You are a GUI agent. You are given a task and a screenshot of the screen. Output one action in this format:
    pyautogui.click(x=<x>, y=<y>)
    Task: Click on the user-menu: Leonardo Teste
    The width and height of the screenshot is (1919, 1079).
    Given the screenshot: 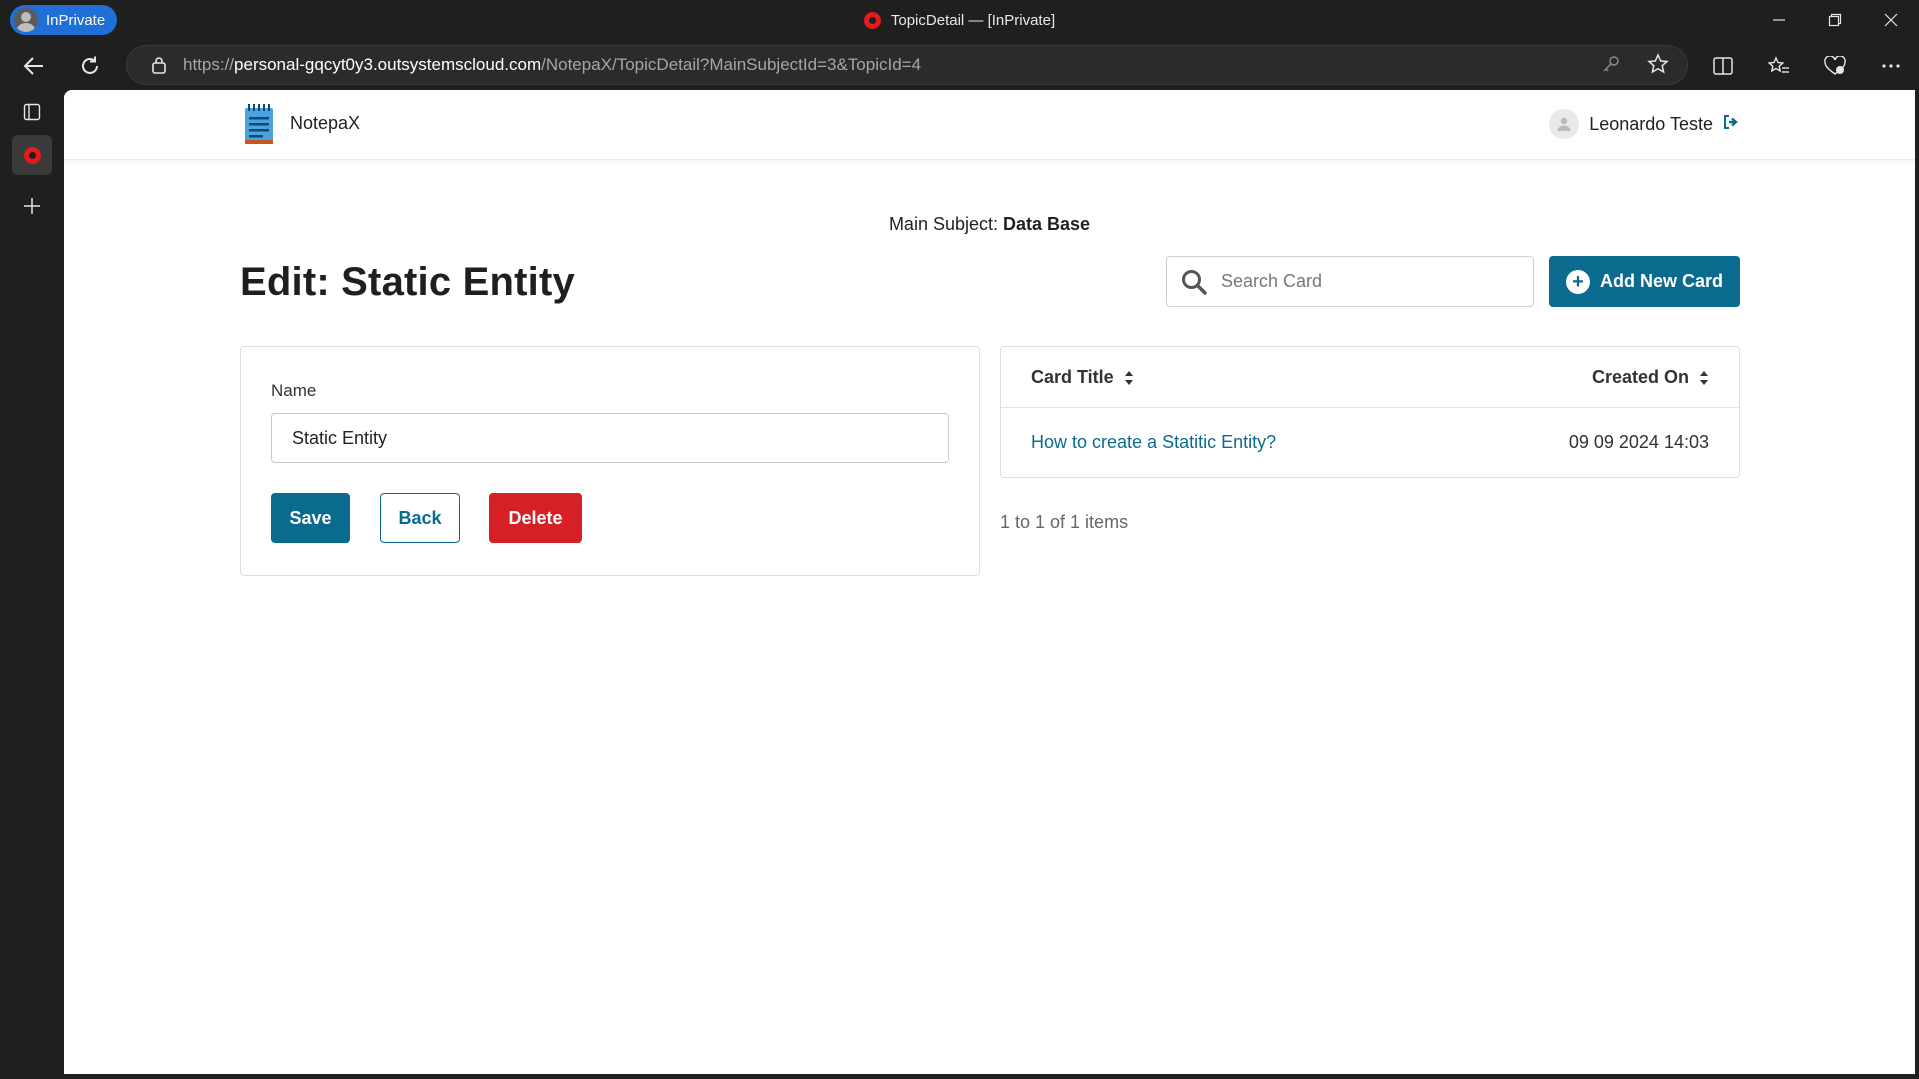 What is the action you would take?
    pyautogui.click(x=1644, y=124)
    